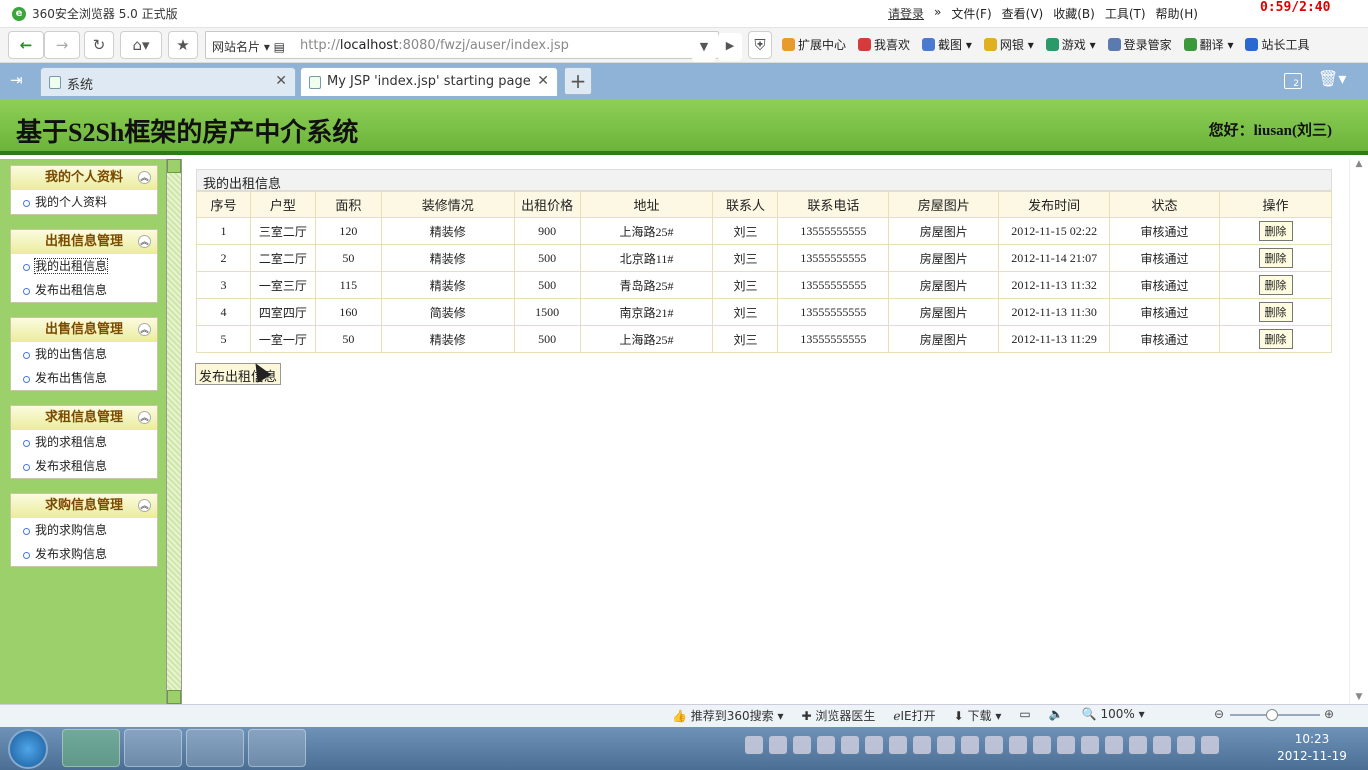 The height and width of the screenshot is (770, 1368). Describe the element at coordinates (174, 431) in the screenshot. I see `frame-splitter` at that location.